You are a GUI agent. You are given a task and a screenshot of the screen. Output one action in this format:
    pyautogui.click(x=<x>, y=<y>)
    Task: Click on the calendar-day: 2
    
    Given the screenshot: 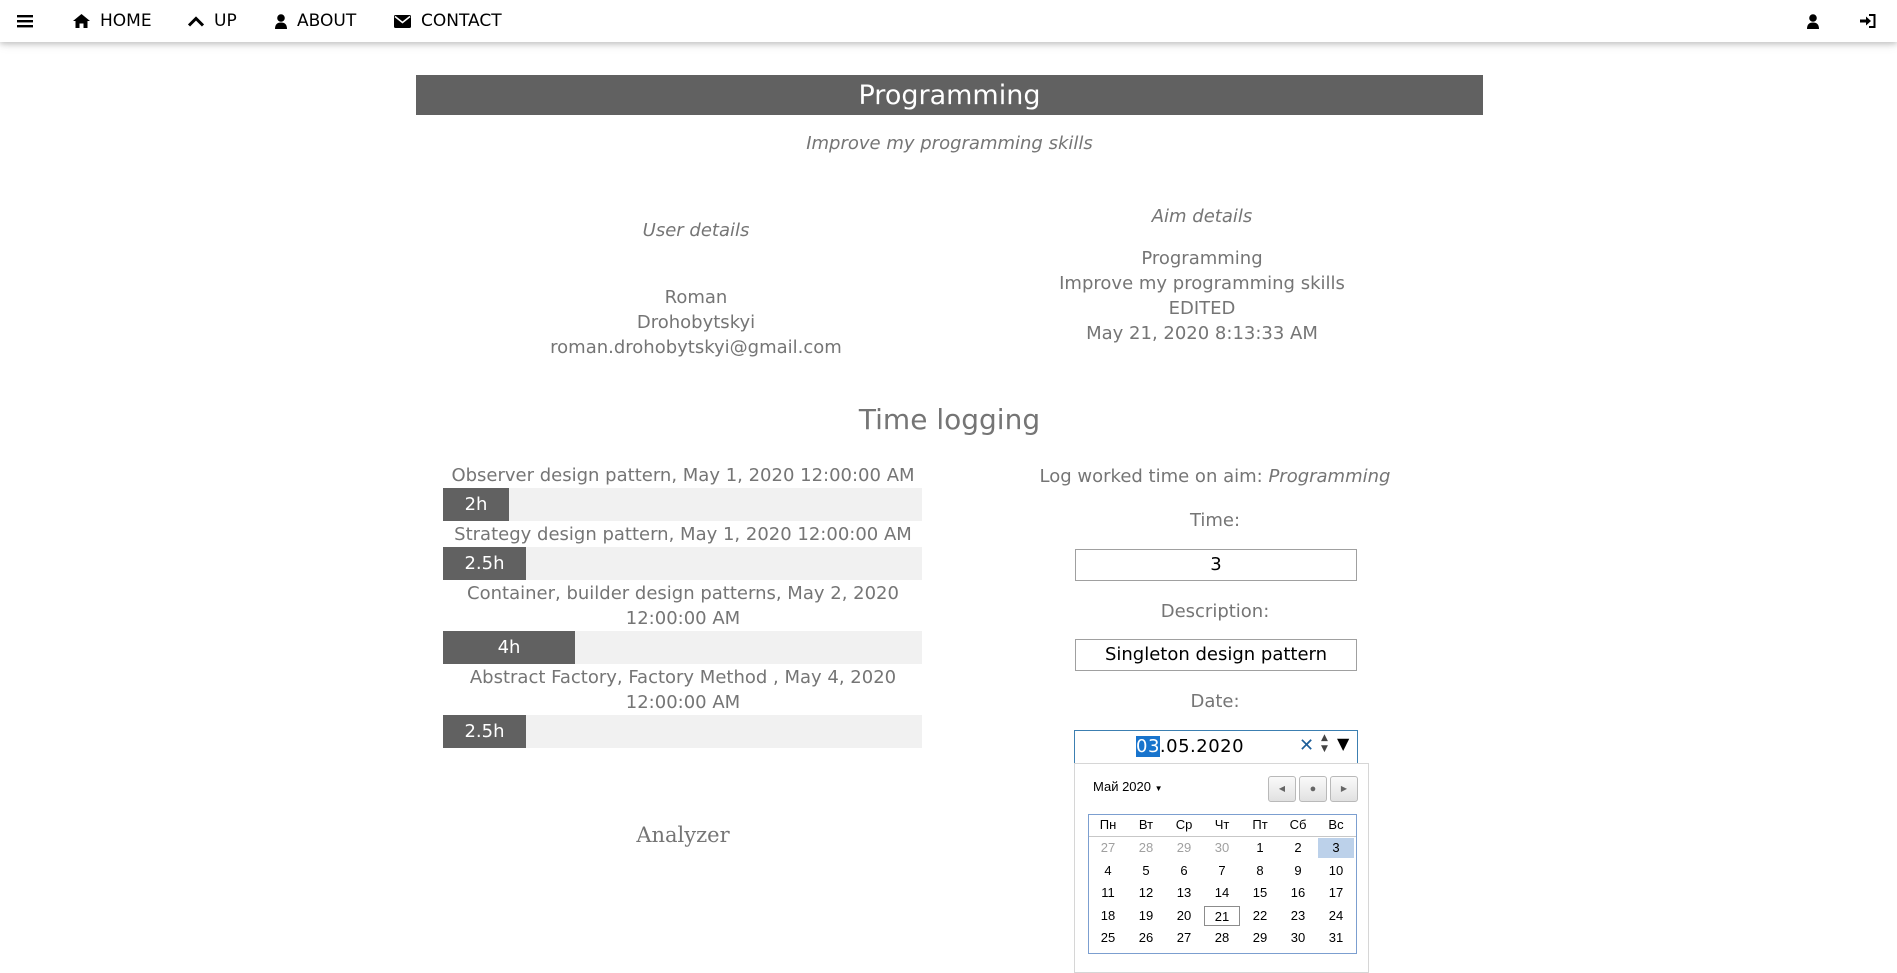 What is the action you would take?
    pyautogui.click(x=1298, y=848)
    